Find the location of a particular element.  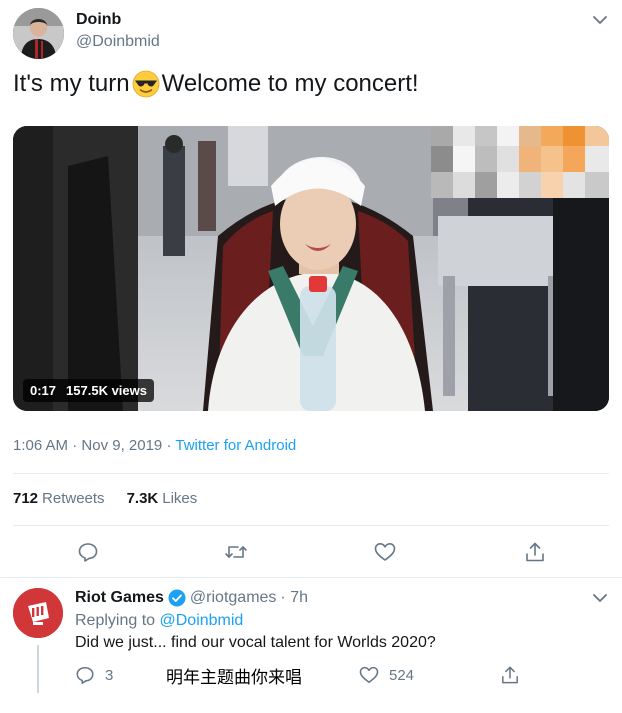

retweets-stat: 712 Retweets is located at coordinates (59, 498).